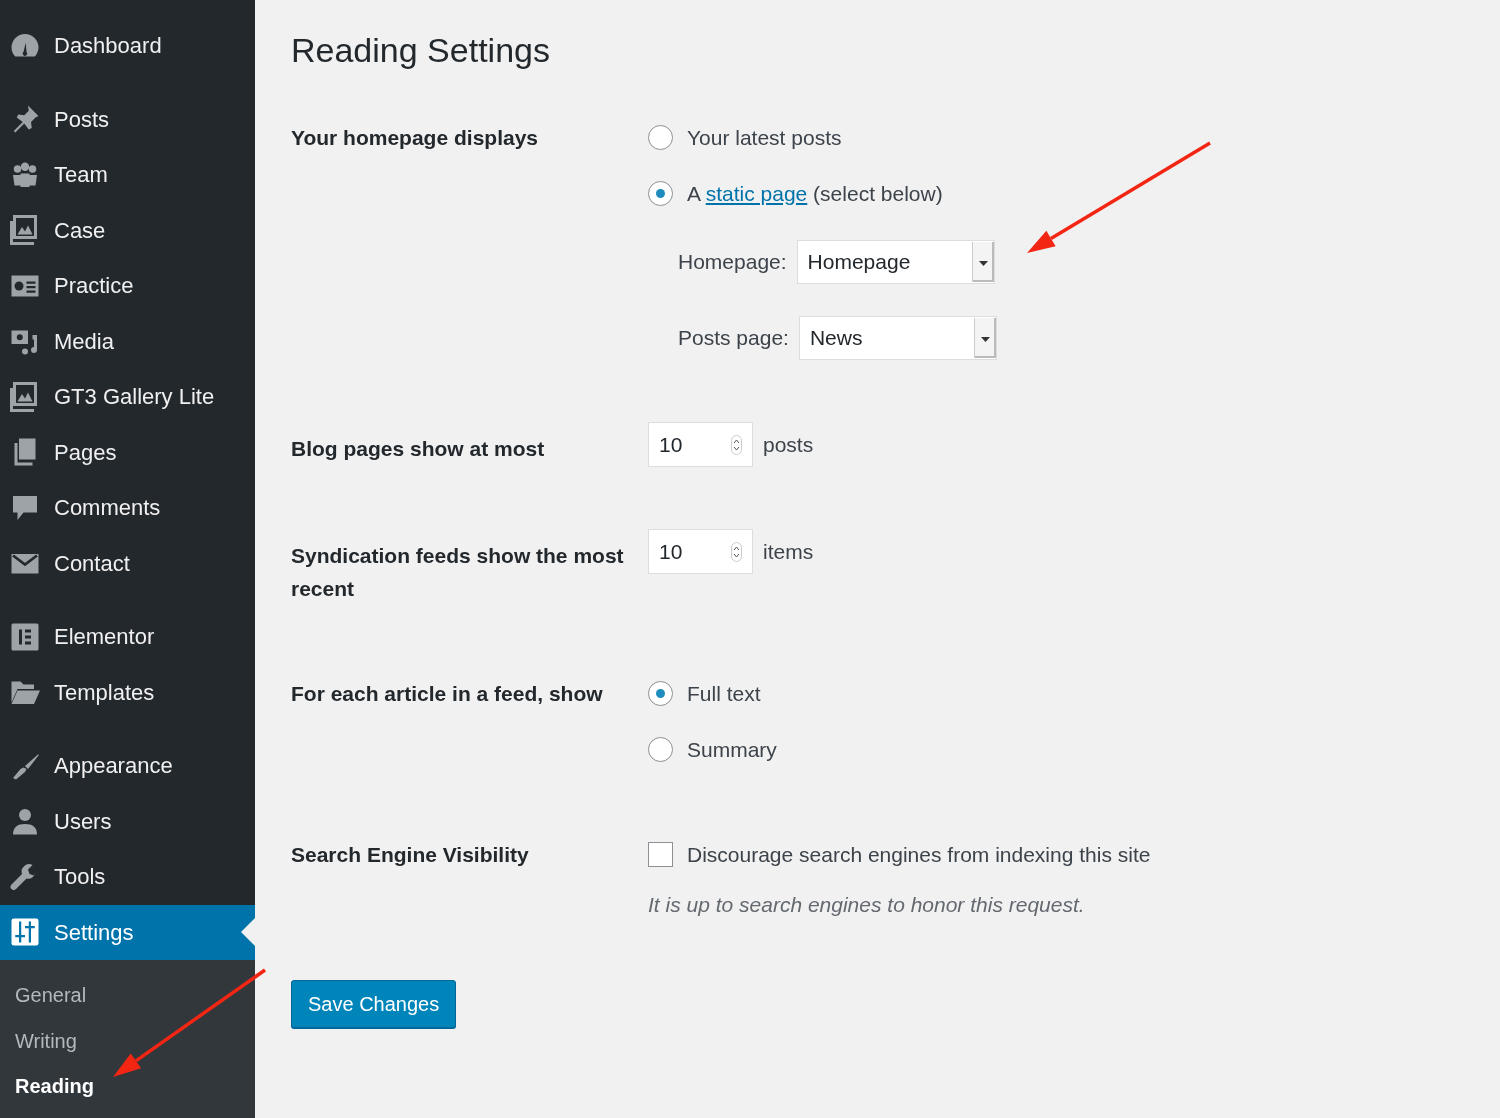  Describe the element at coordinates (127, 766) in the screenshot. I see `sidebar-item: Appearance` at that location.